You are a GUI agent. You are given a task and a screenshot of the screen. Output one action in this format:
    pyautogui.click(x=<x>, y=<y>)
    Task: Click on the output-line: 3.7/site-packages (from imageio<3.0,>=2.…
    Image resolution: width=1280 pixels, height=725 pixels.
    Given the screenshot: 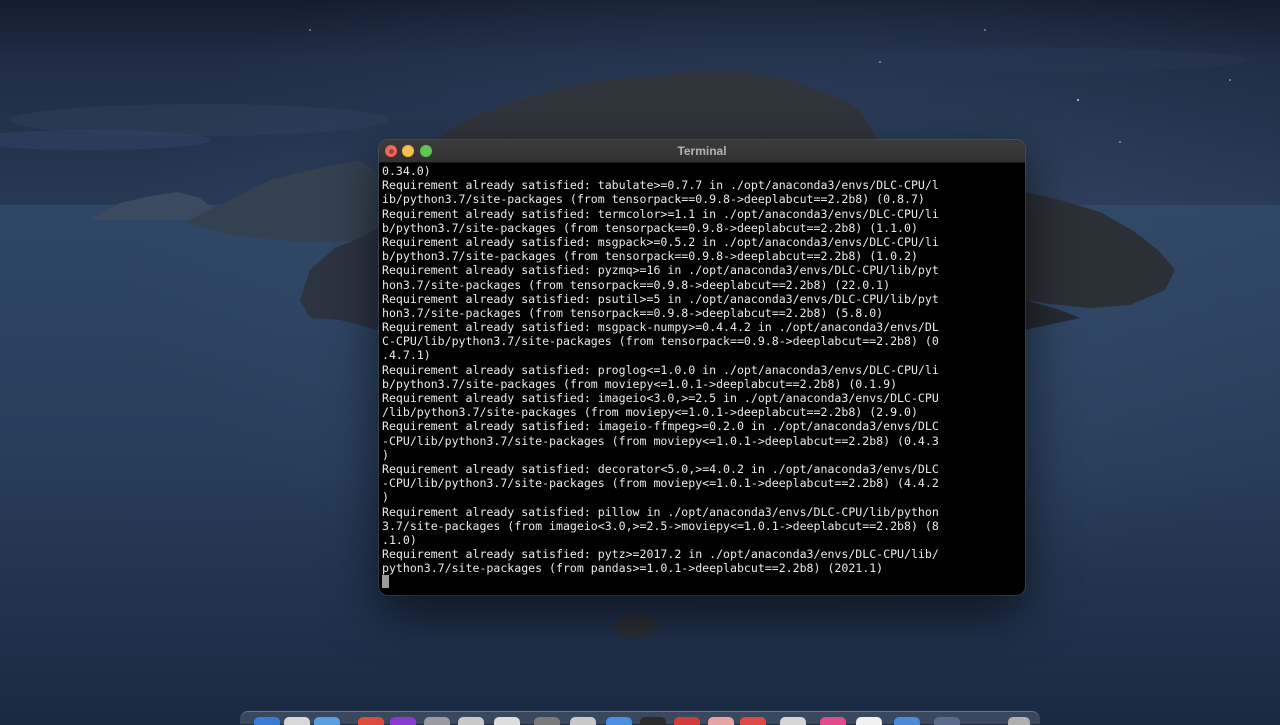 What is the action you would take?
    pyautogui.click(x=660, y=525)
    